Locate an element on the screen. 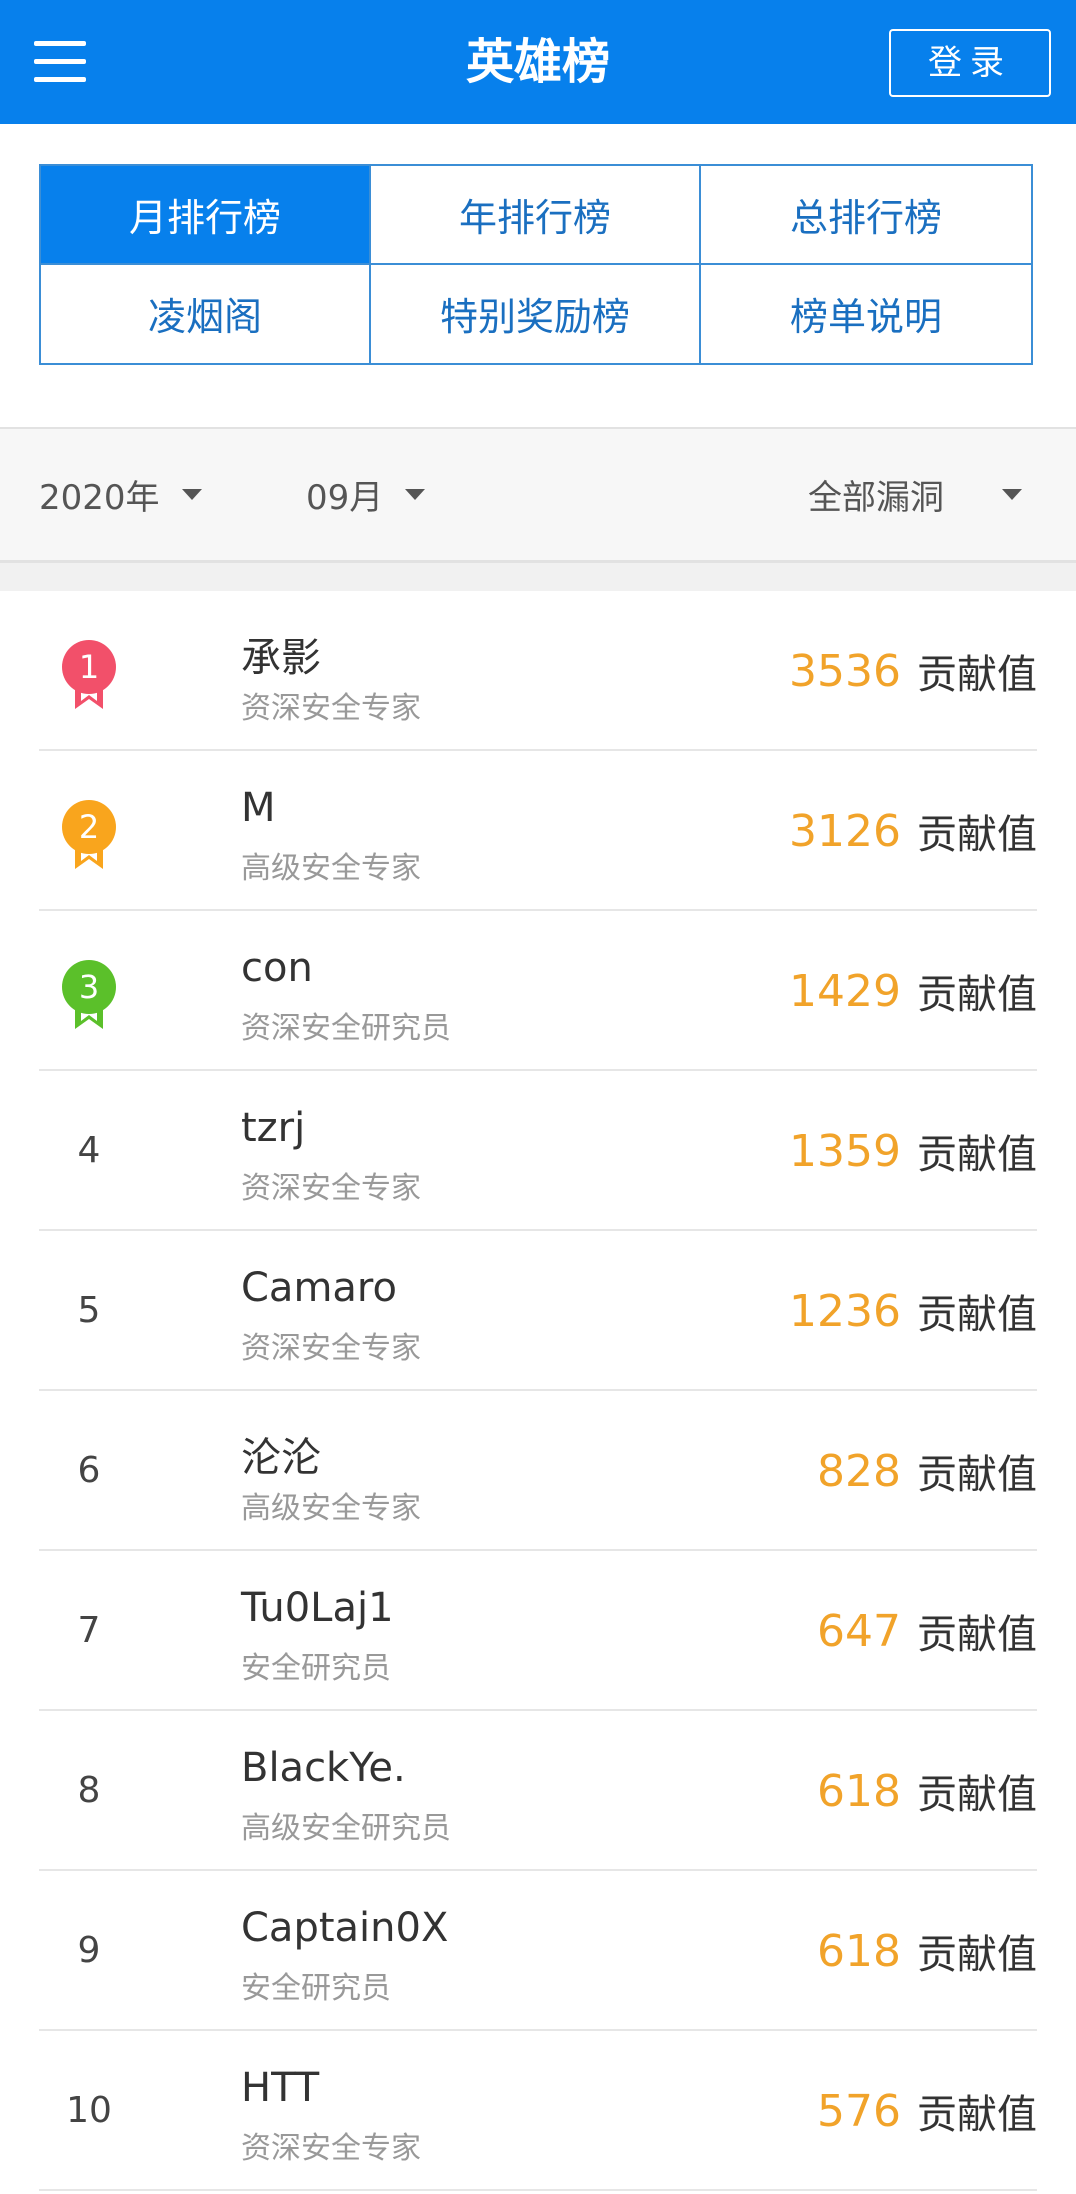 The height and width of the screenshot is (2194, 1076). score-block: 3536 贡献值 is located at coordinates (913, 671).